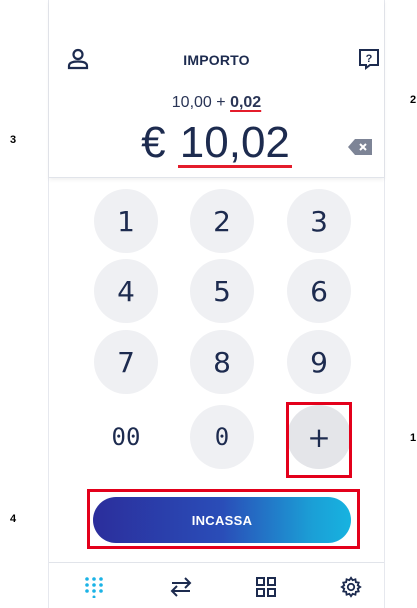 The width and height of the screenshot is (417, 608). What do you see at coordinates (216, 60) in the screenshot?
I see `page-title: IMPORTO` at bounding box center [216, 60].